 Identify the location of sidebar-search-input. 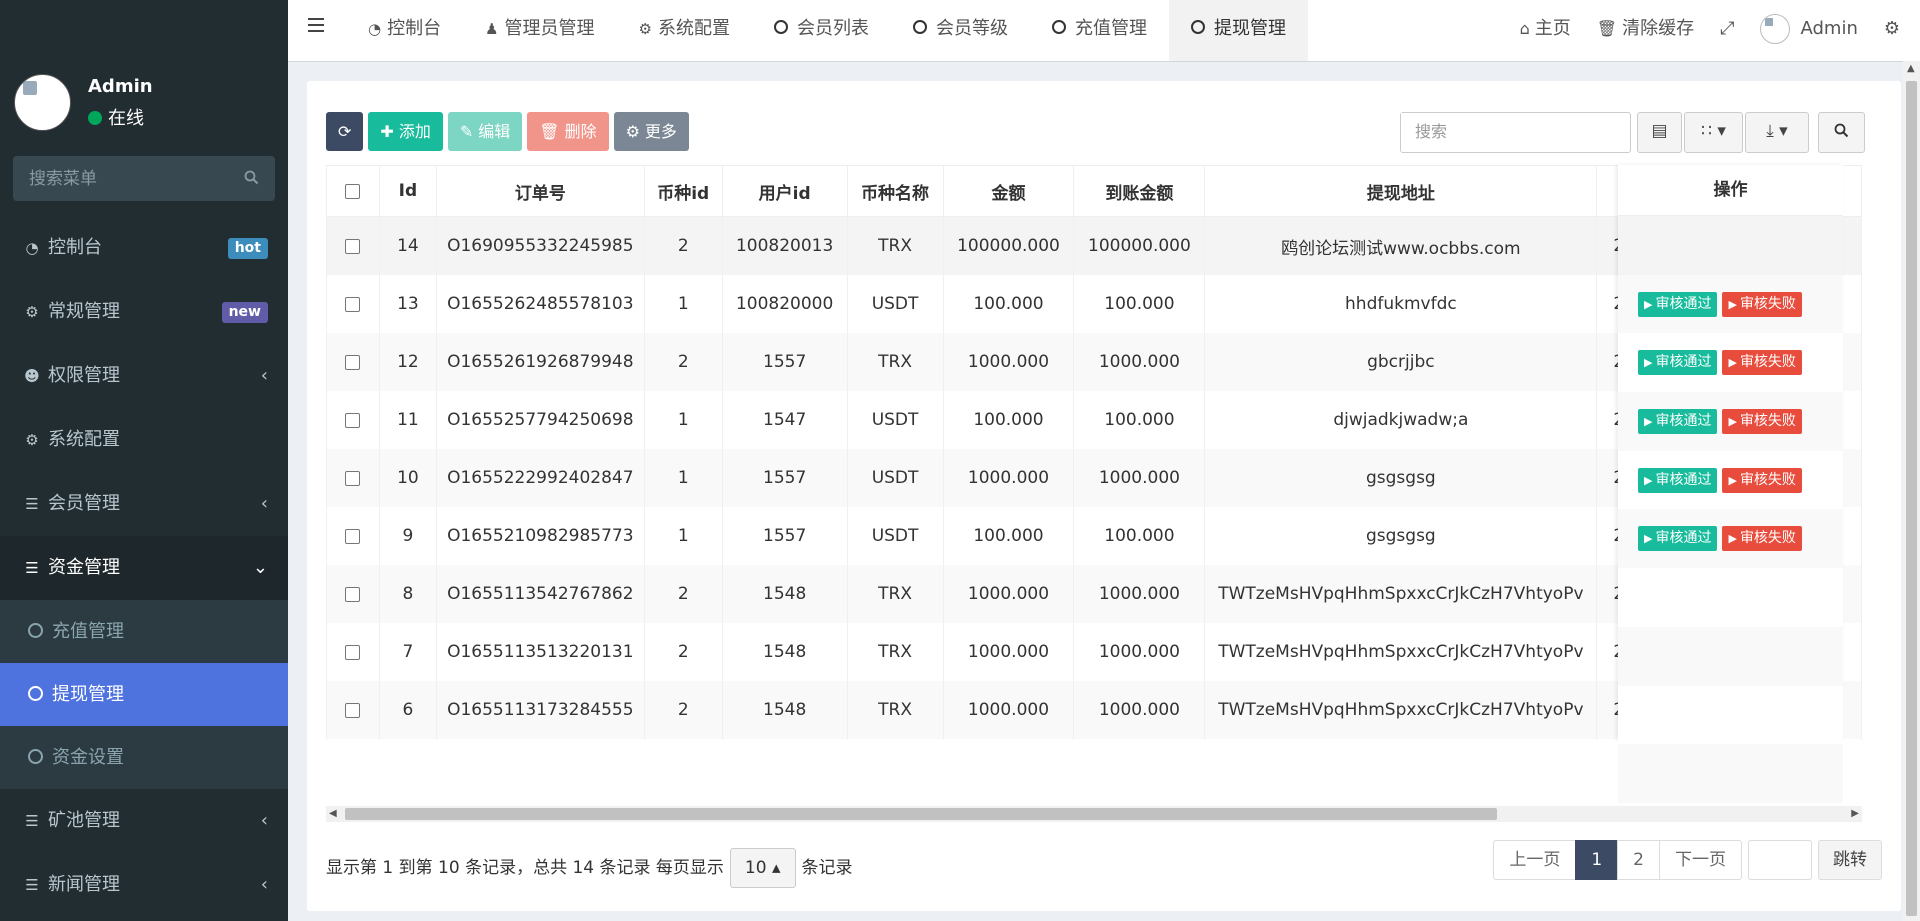
(126, 178).